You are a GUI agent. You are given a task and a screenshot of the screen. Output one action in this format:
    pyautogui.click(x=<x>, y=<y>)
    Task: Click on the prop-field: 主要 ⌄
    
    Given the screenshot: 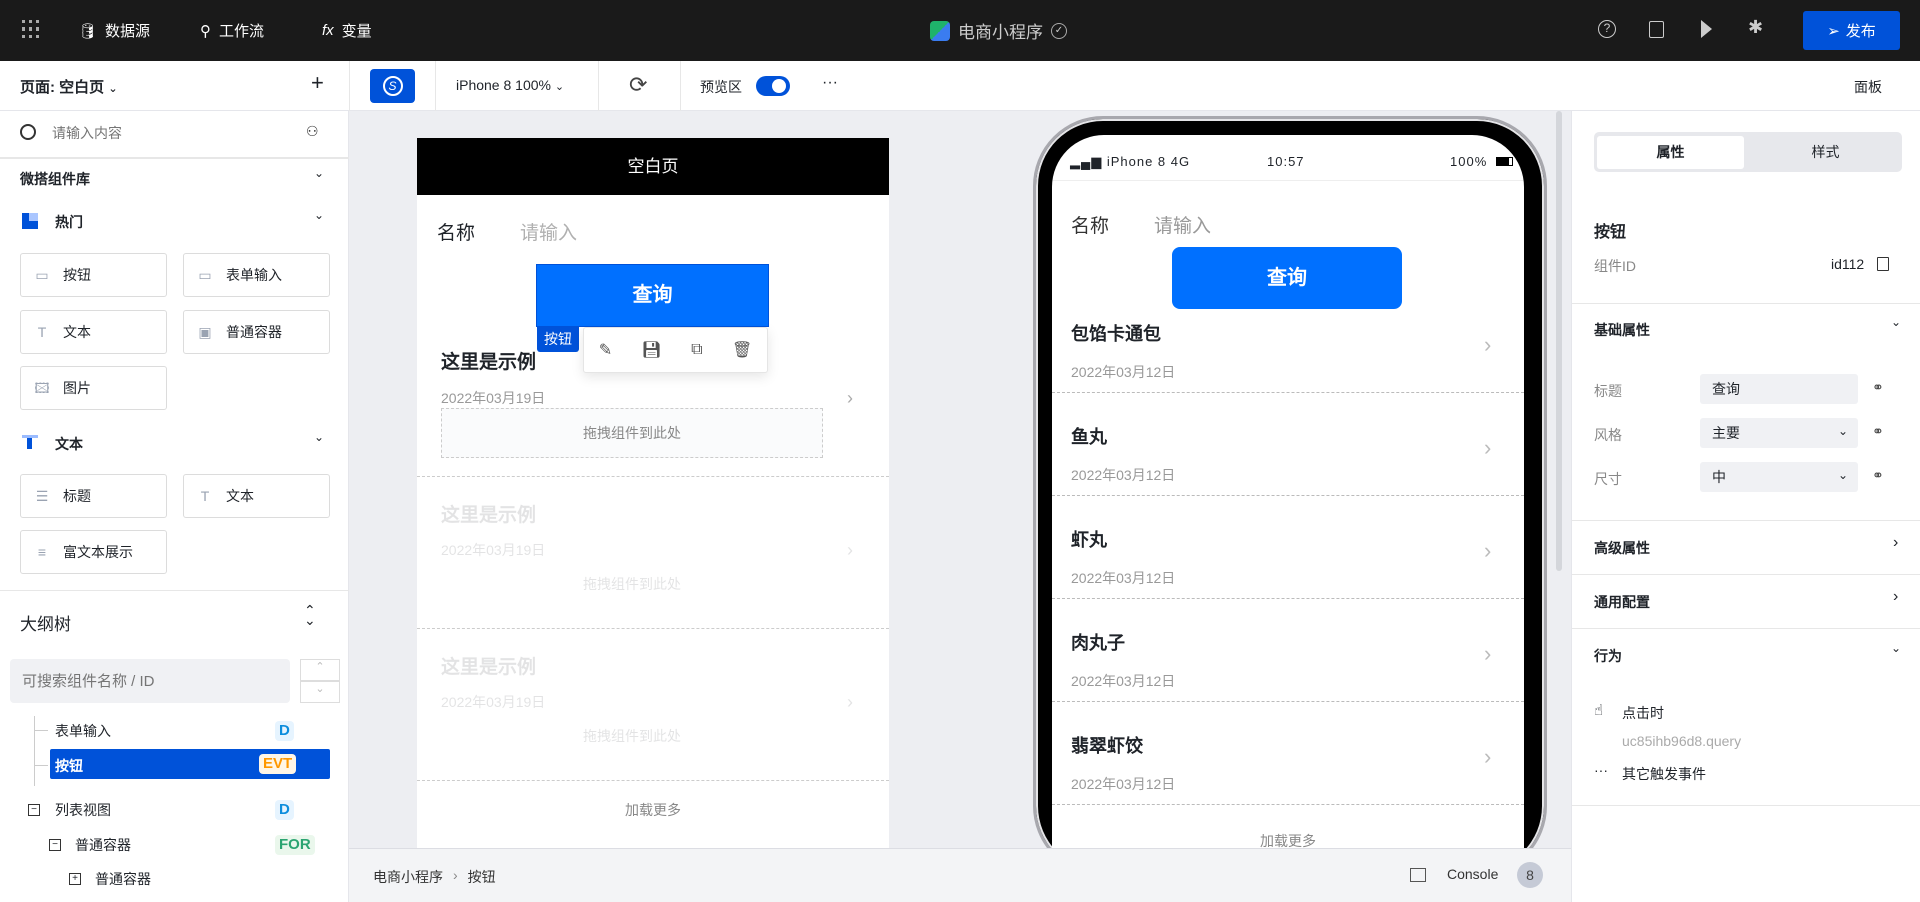 What is the action you would take?
    pyautogui.click(x=1779, y=433)
    